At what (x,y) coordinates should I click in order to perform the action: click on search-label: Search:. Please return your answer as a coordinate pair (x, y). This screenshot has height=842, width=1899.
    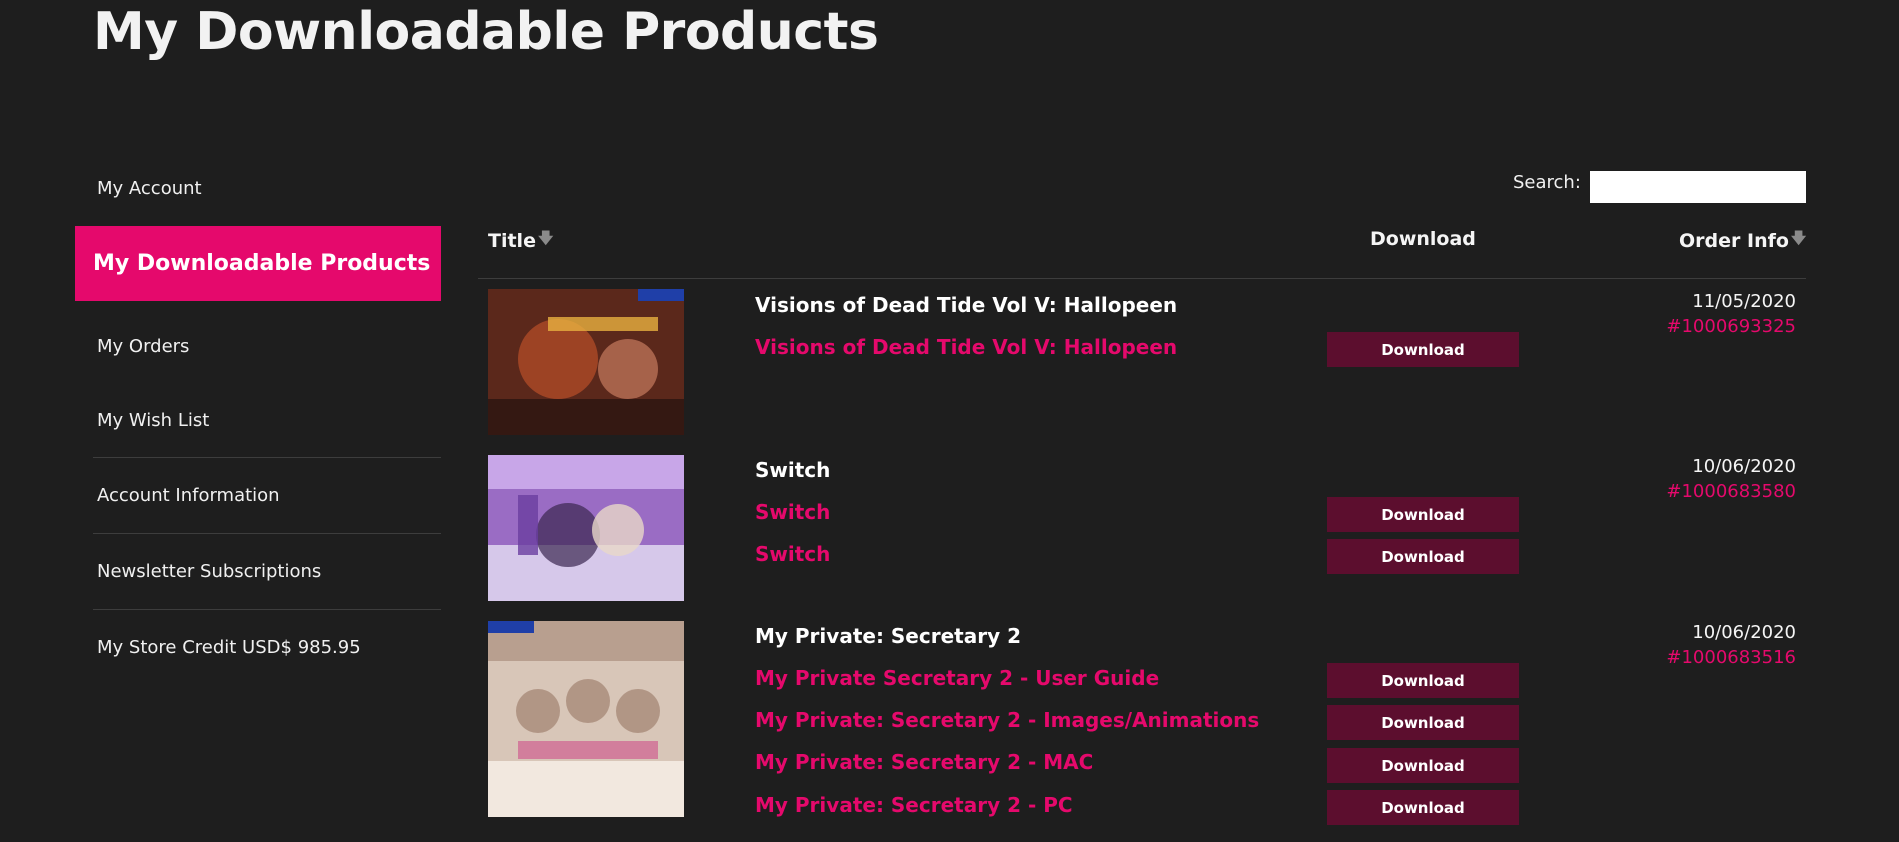
    Looking at the image, I should click on (1547, 182).